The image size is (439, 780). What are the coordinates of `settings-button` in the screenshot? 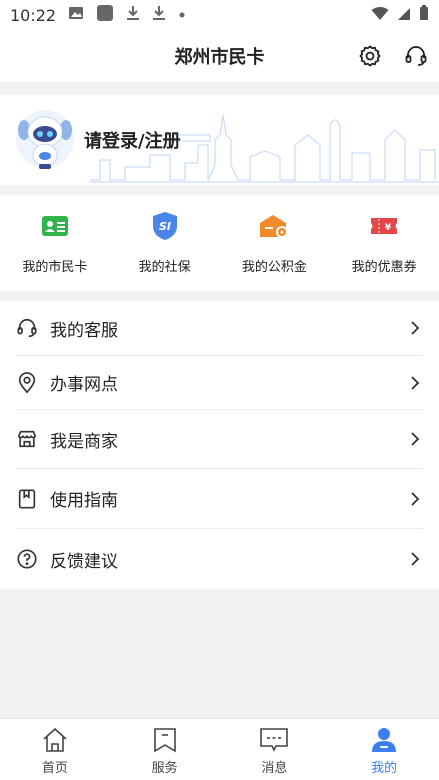 It's located at (370, 56).